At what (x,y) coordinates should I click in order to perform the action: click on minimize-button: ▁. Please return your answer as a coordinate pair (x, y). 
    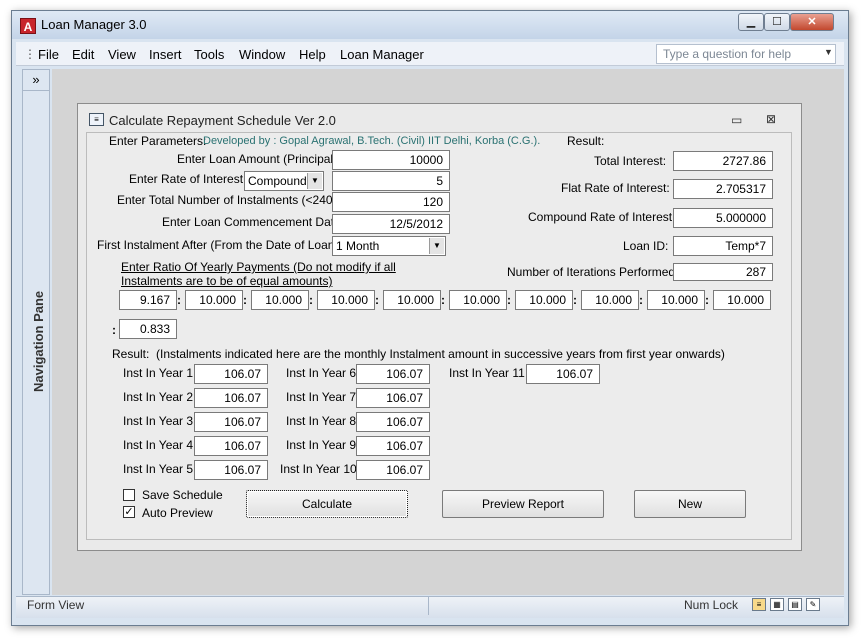
    Looking at the image, I should click on (751, 22).